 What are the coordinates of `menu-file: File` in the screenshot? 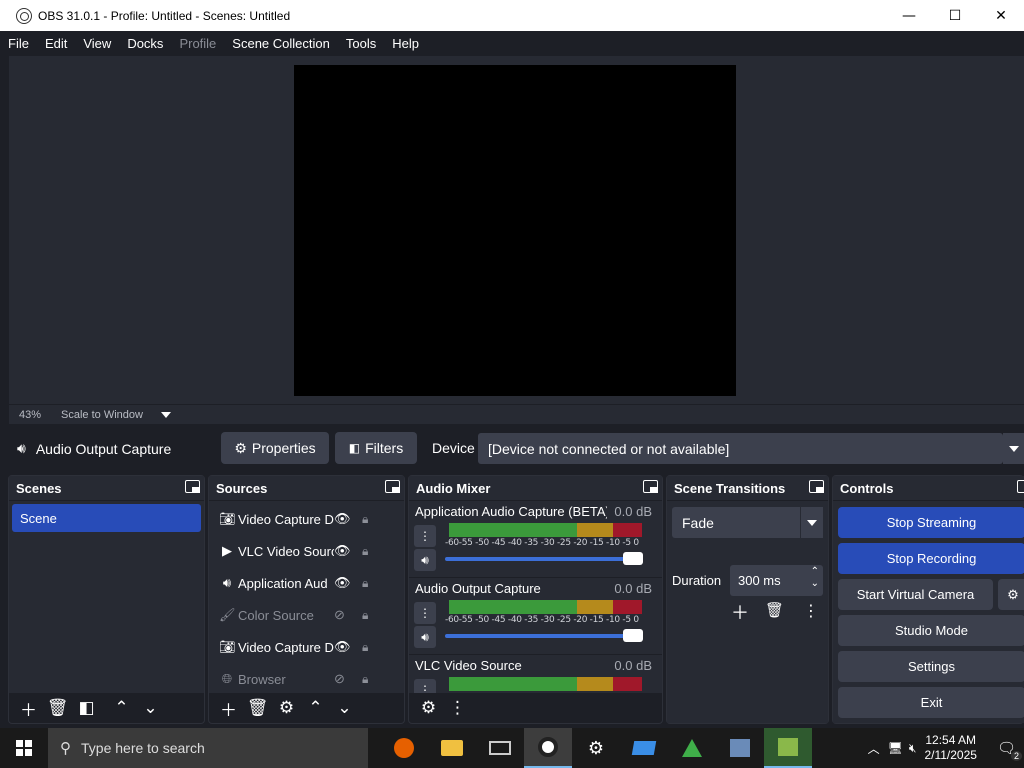 It's located at (18, 43).